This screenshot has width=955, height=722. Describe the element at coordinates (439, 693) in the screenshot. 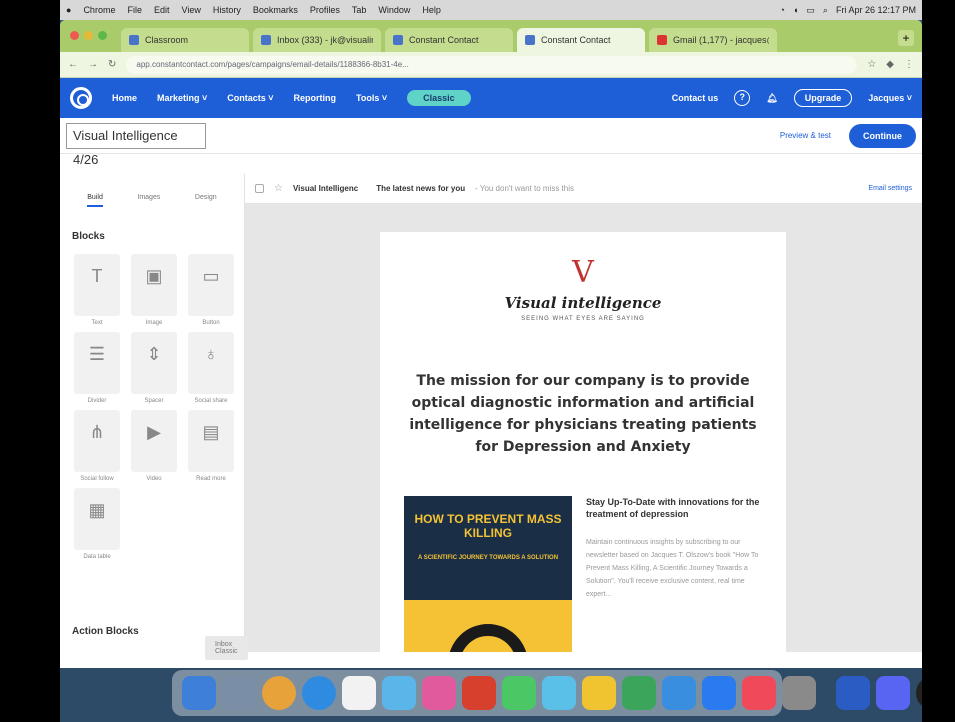

I see `photos-icon` at that location.